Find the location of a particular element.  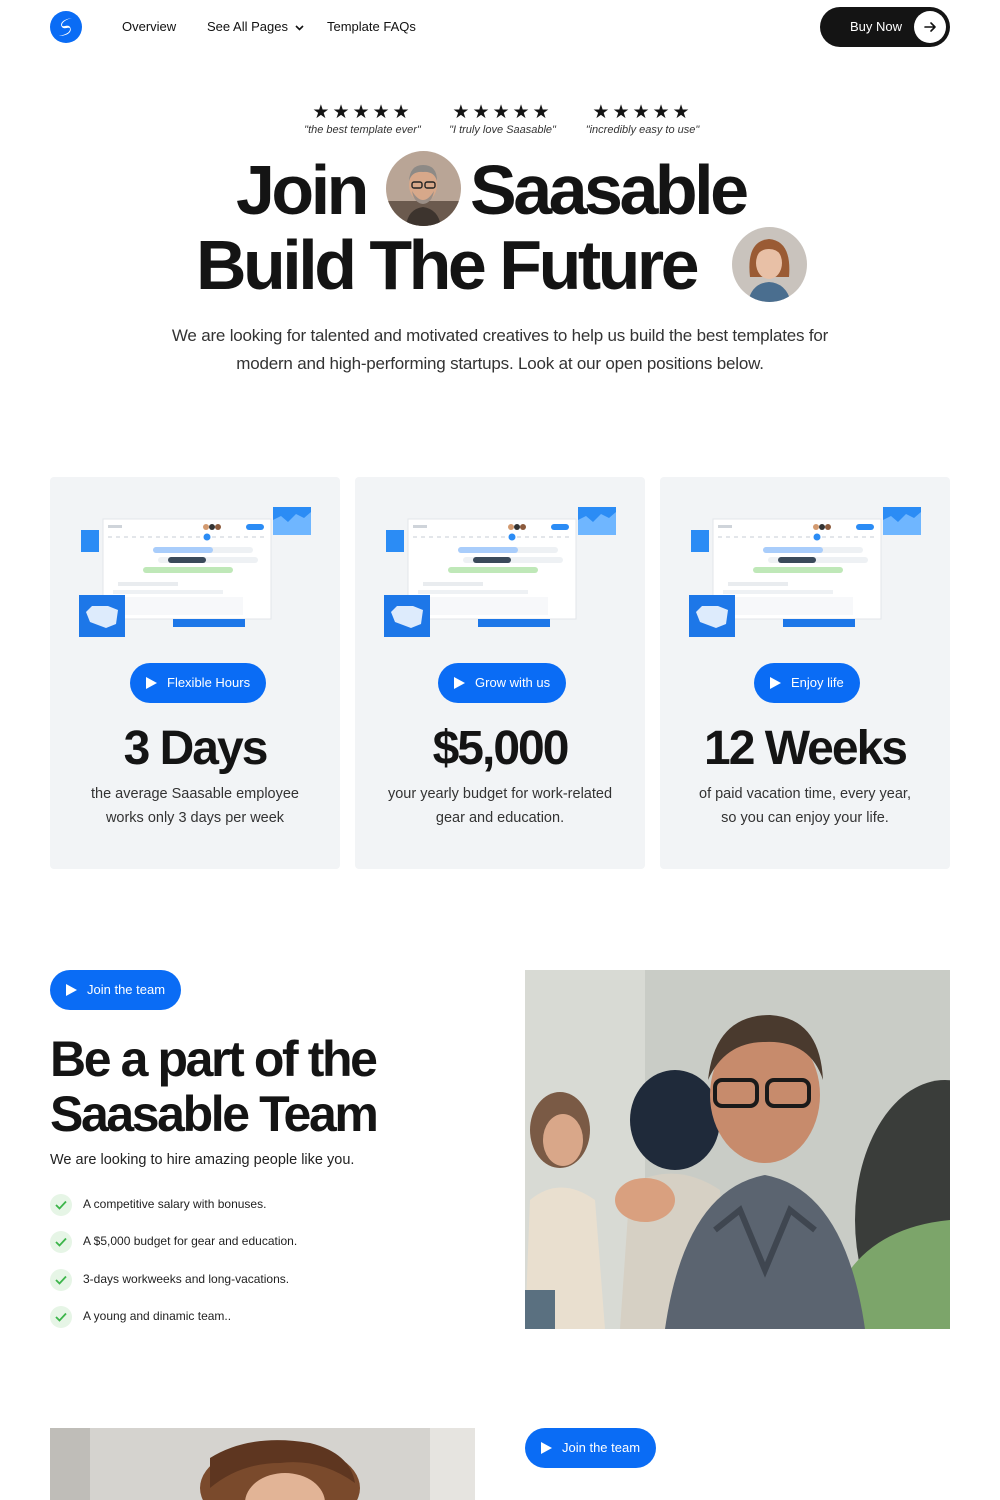

nav-link-overview: Overview is located at coordinates (149, 26).